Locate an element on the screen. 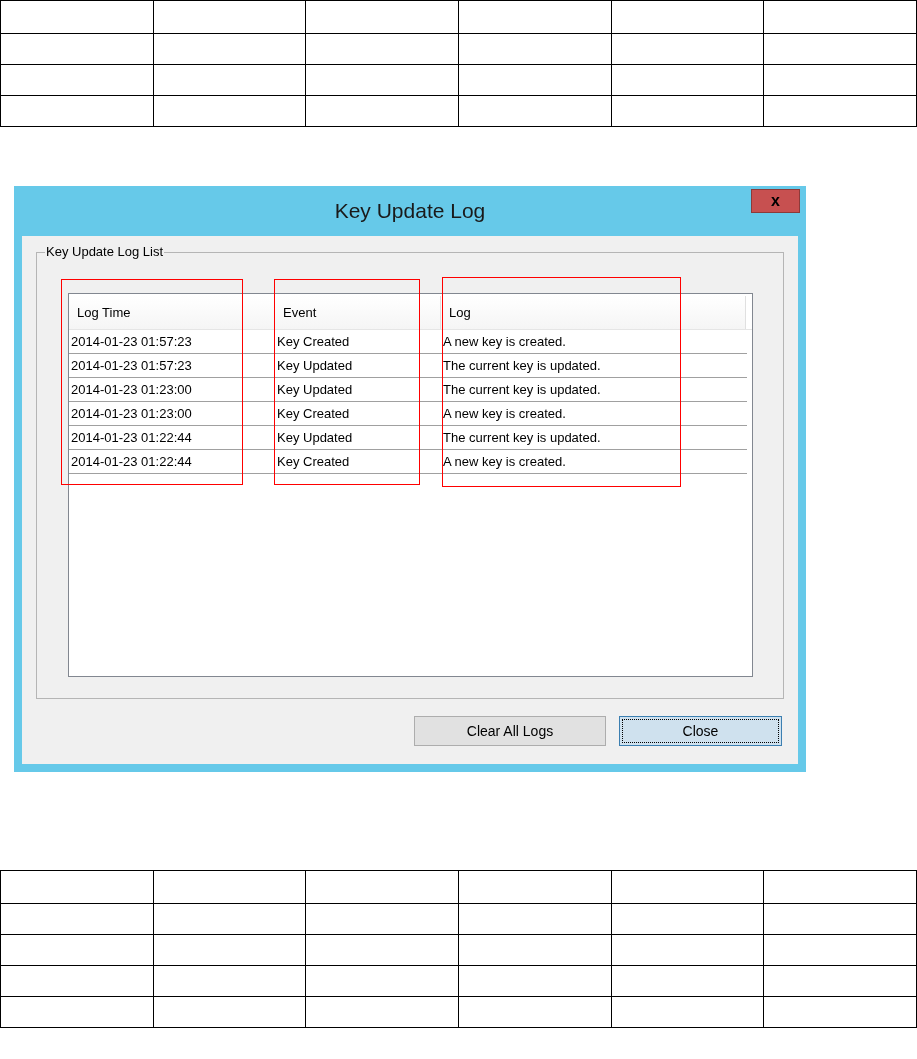  dialog-button: Close is located at coordinates (700, 731).